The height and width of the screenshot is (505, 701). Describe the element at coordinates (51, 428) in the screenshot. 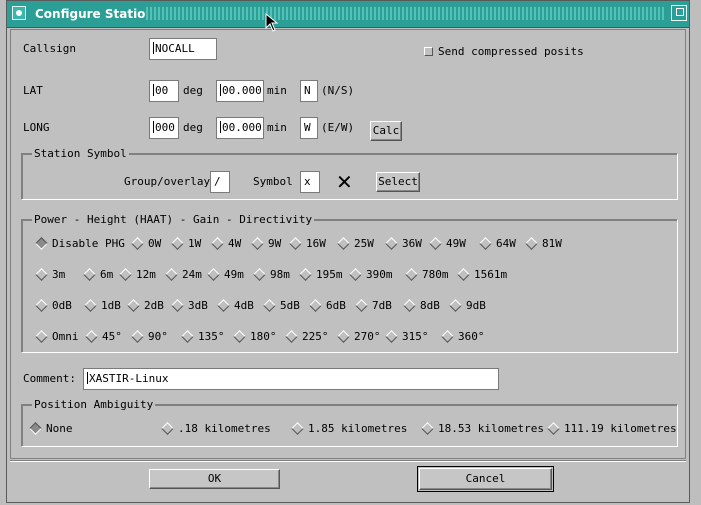

I see `ambiguity-radio: None` at that location.